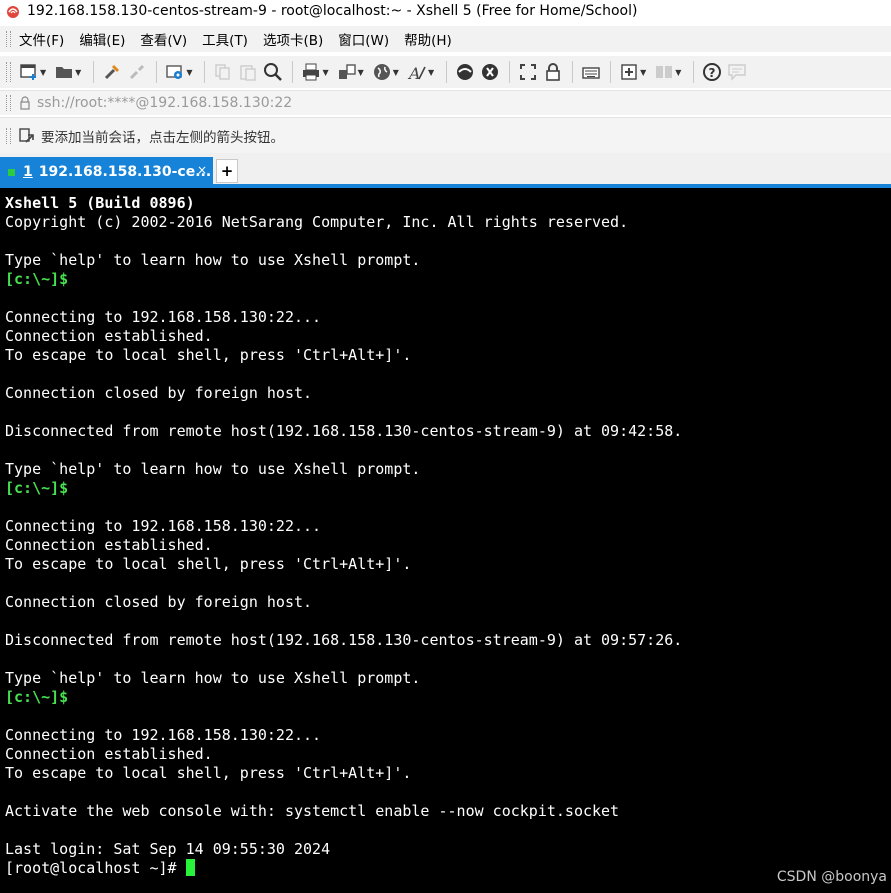 Image resolution: width=891 pixels, height=893 pixels. What do you see at coordinates (163, 39) in the screenshot?
I see `menu-view: 查看(V)` at bounding box center [163, 39].